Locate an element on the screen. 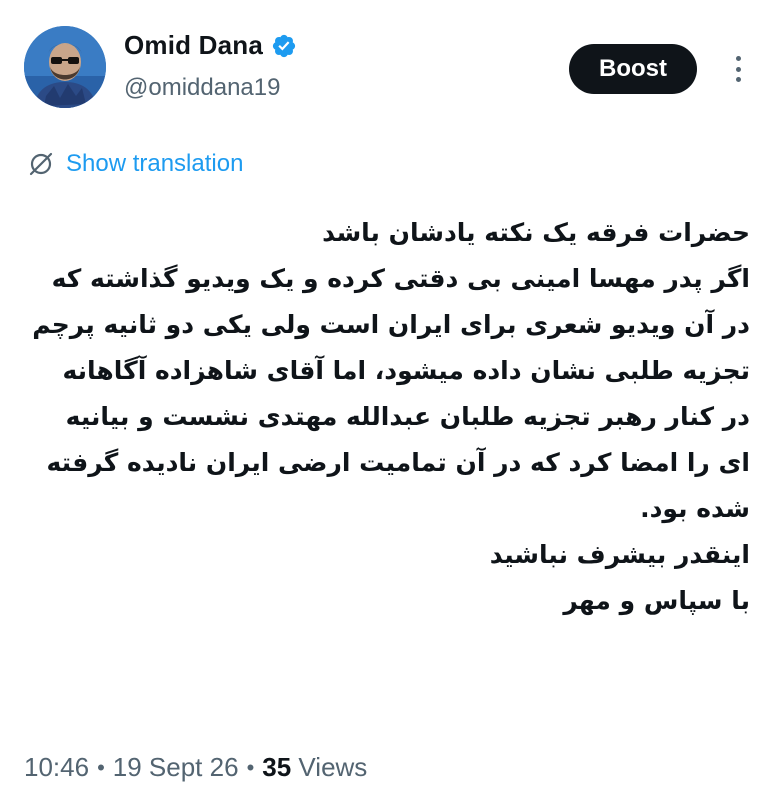 The height and width of the screenshot is (800, 780). tweet-line: حضرات فرقه یک نکته یادشان باشد is located at coordinates (536, 232).